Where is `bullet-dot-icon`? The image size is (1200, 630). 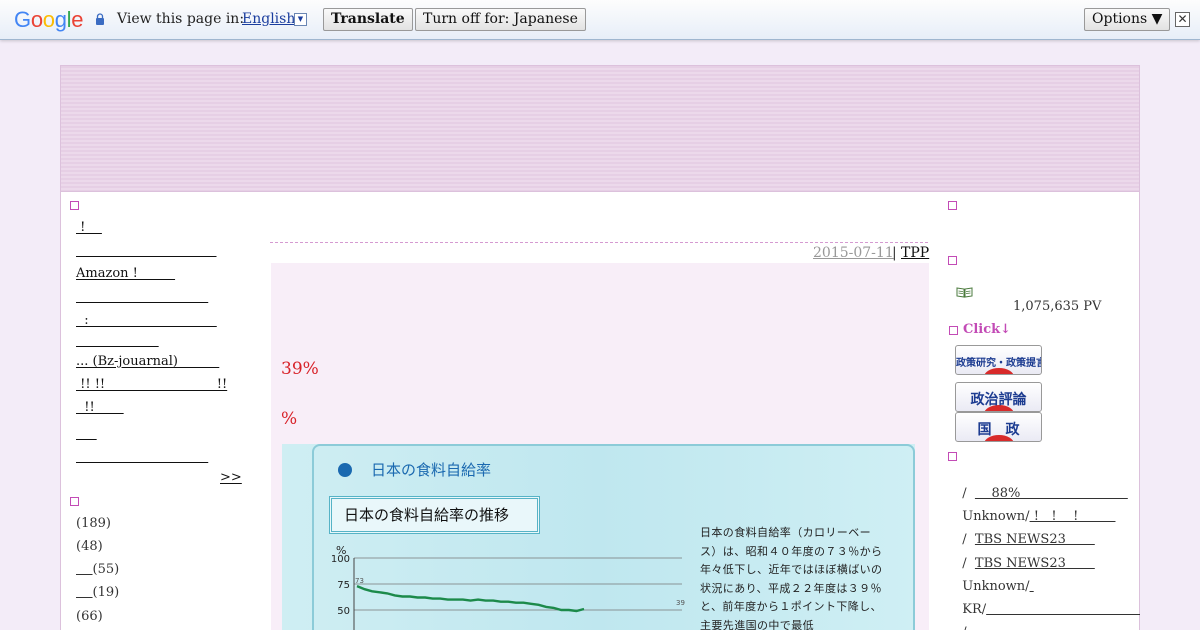 bullet-dot-icon is located at coordinates (345, 470).